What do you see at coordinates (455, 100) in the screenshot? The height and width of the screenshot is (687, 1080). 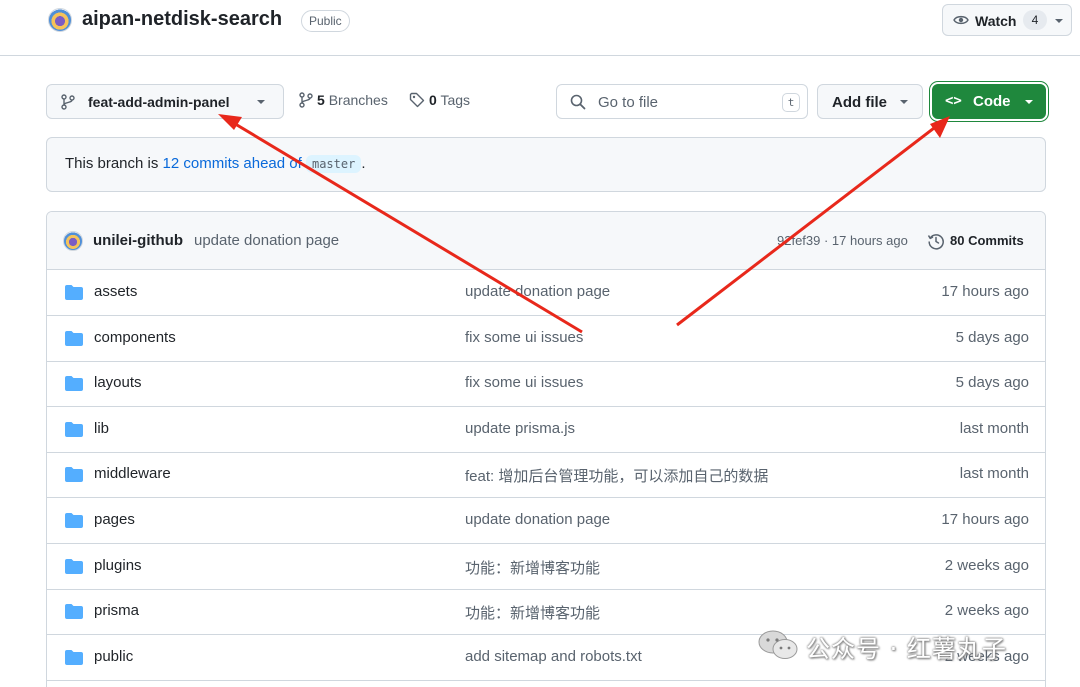 I see `tags-label: Tags` at bounding box center [455, 100].